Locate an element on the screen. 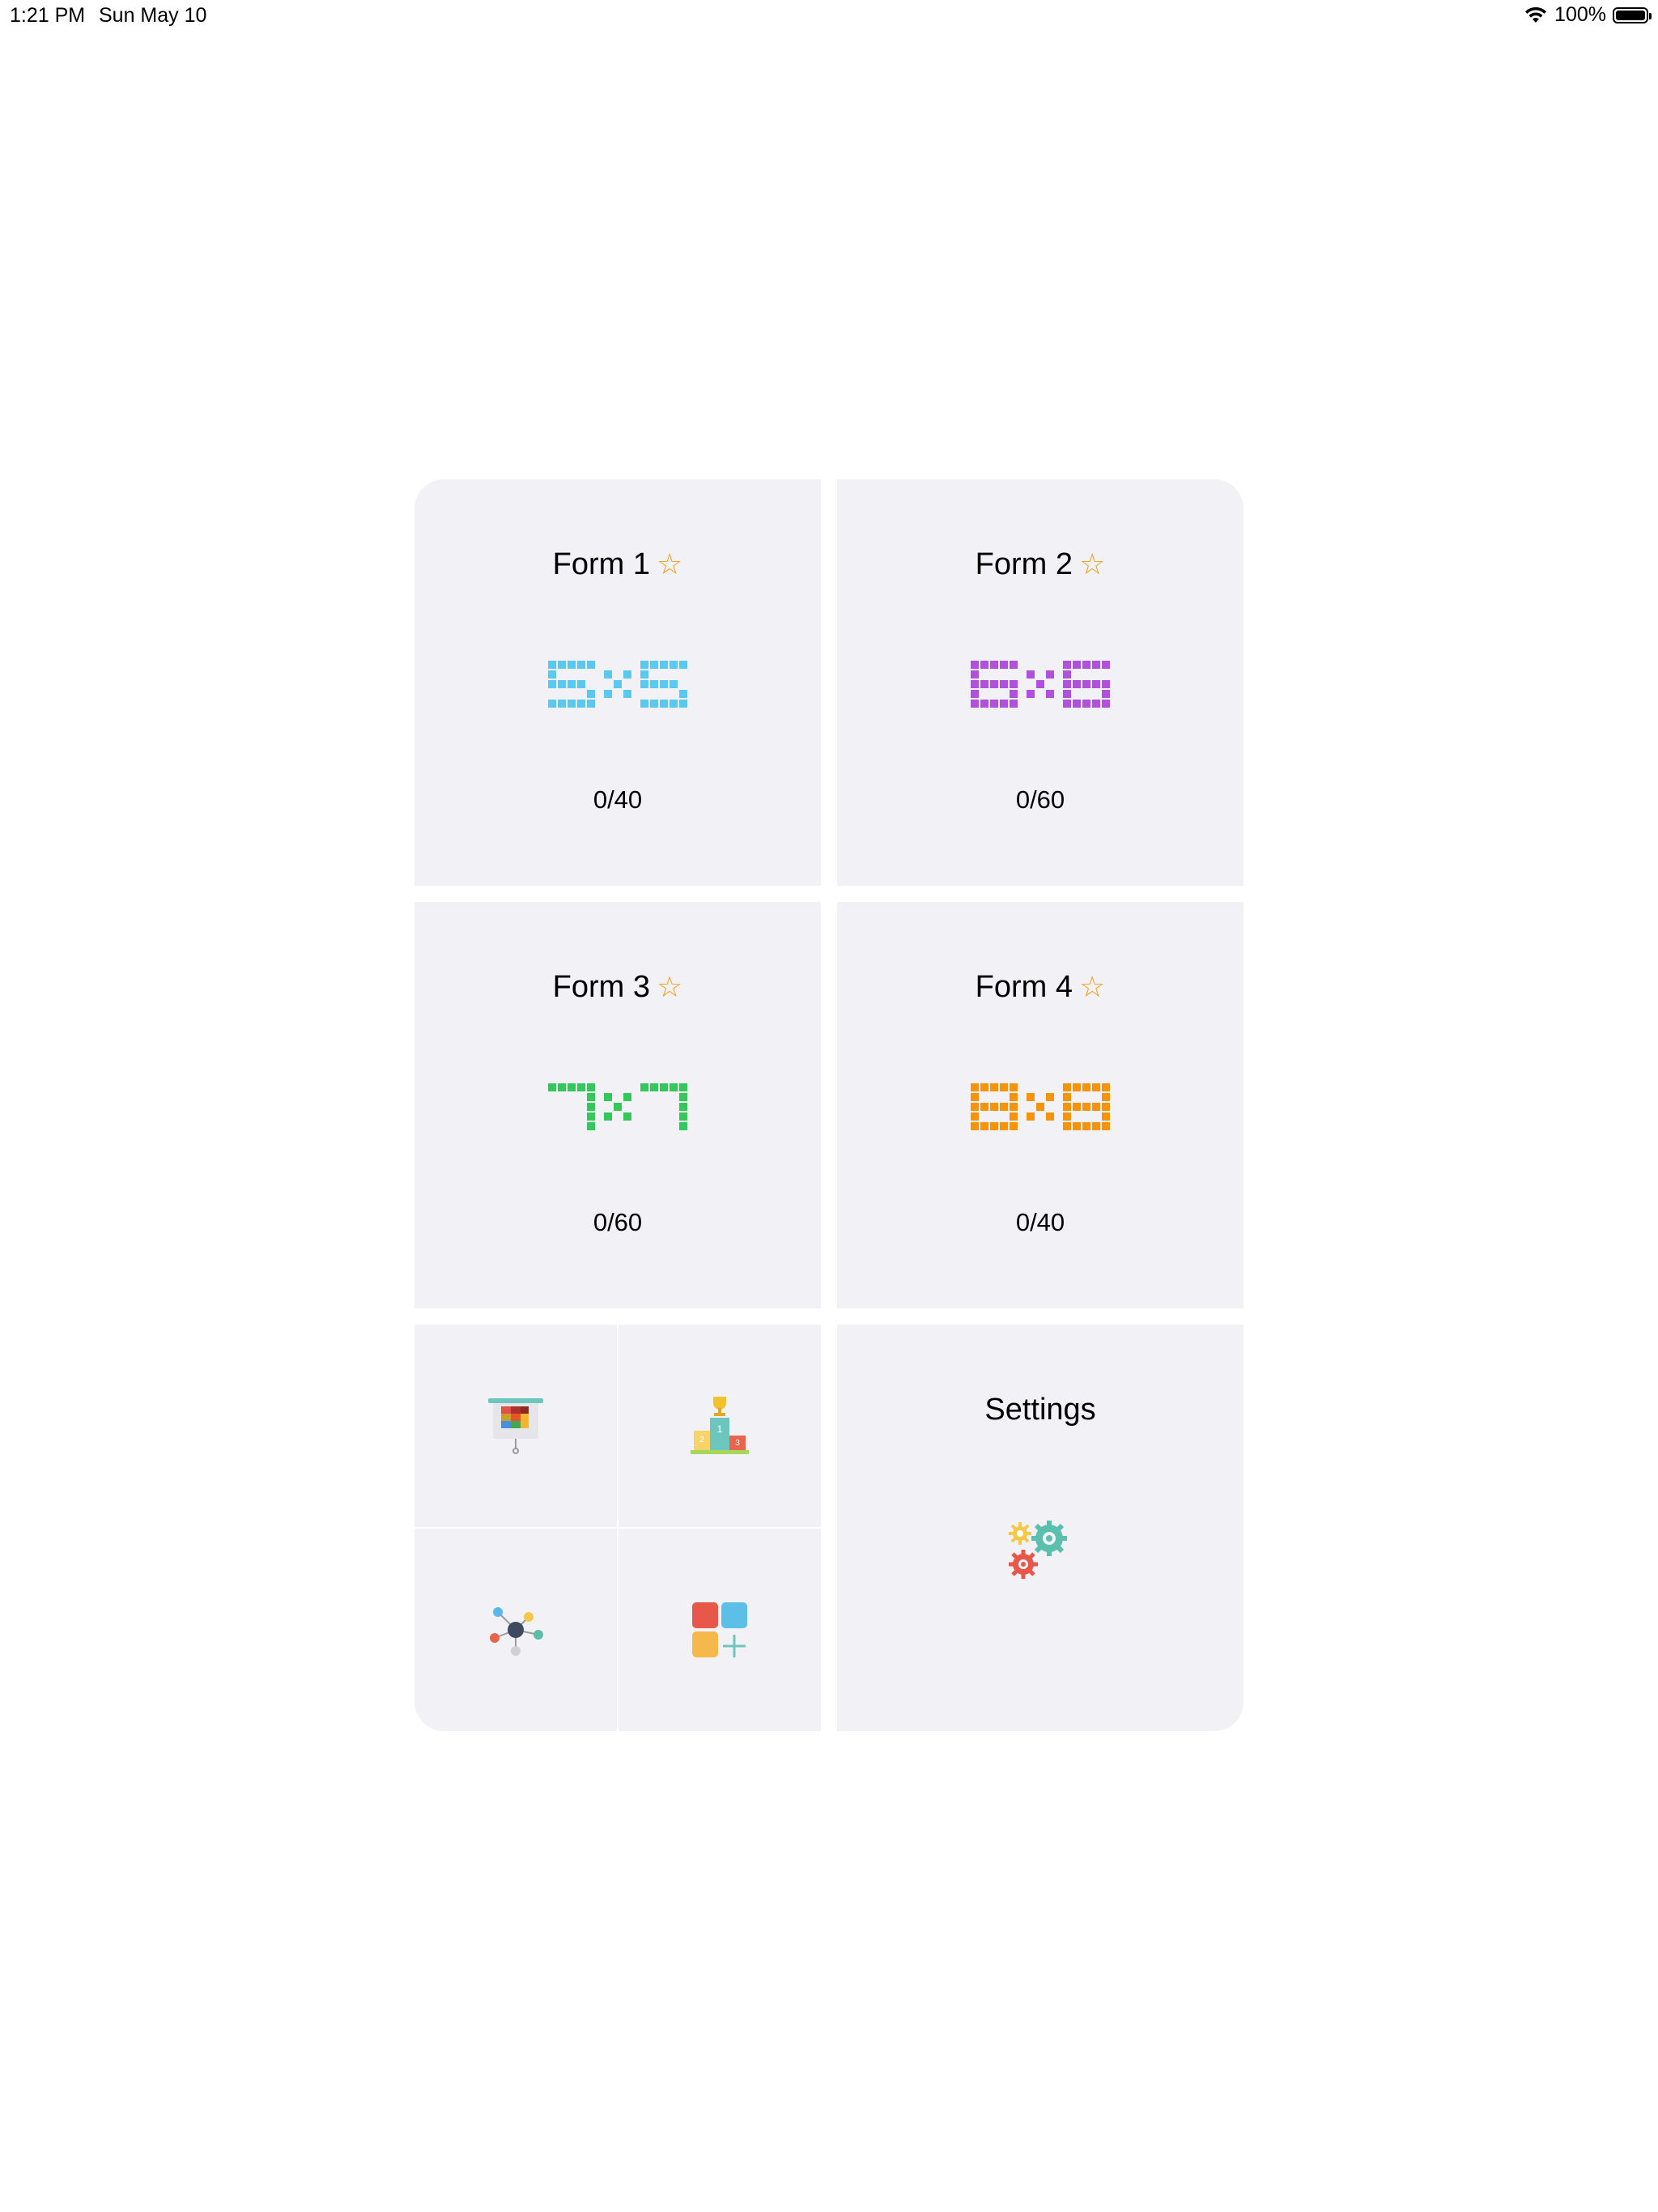  form-card-2: Form 2 ☆ 0/60 is located at coordinates (1040, 682).